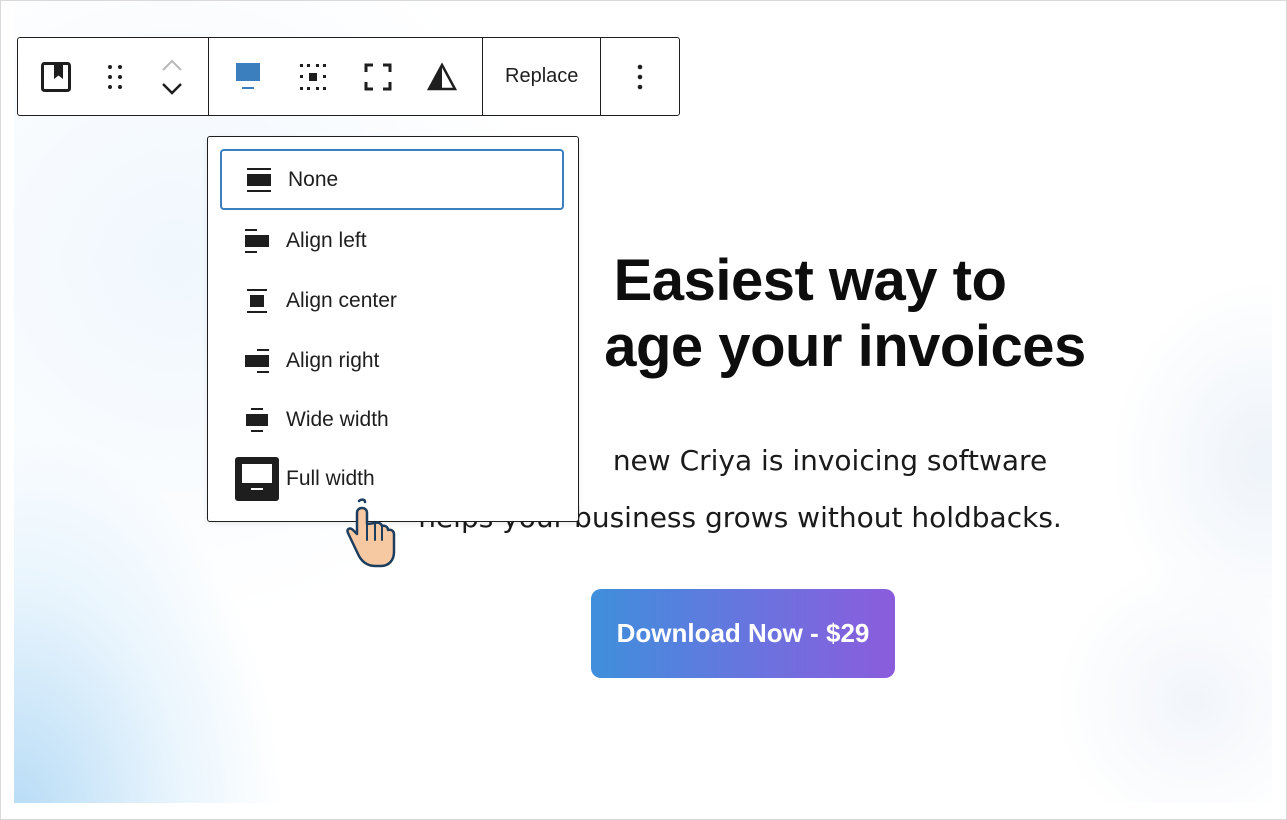  I want to click on replace-button: Replace, so click(541, 76).